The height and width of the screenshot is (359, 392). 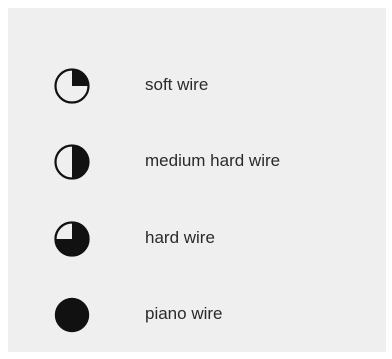 What do you see at coordinates (184, 313) in the screenshot?
I see `legend-label-piano-wire: piano wire` at bounding box center [184, 313].